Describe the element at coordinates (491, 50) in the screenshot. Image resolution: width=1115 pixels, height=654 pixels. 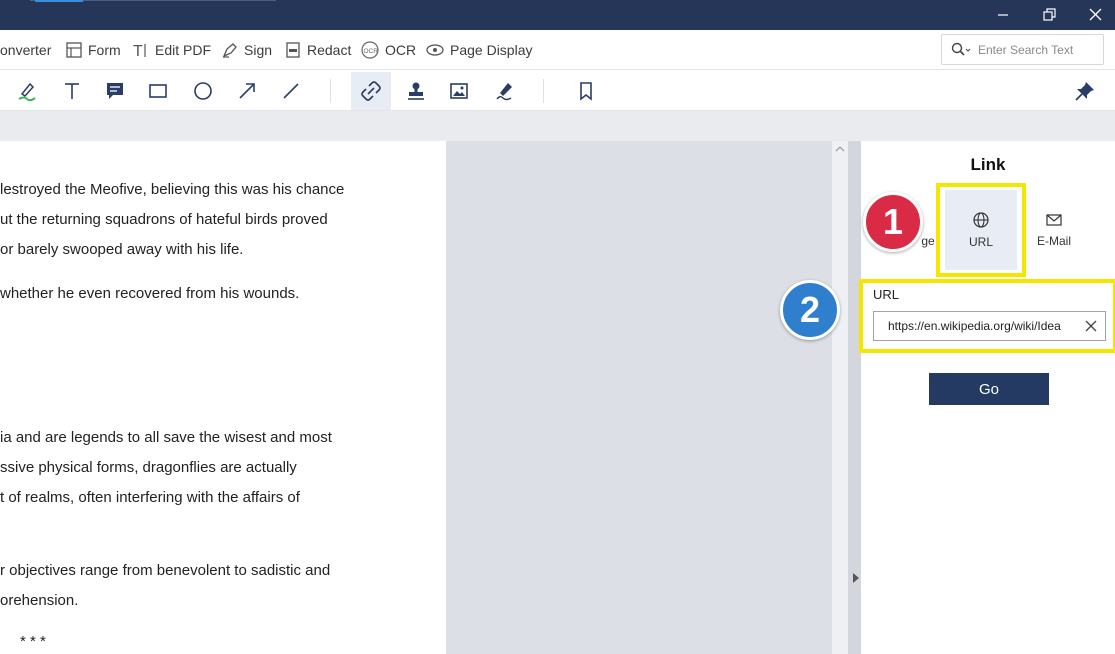
I see `menu-page-display-label: Page Display` at that location.